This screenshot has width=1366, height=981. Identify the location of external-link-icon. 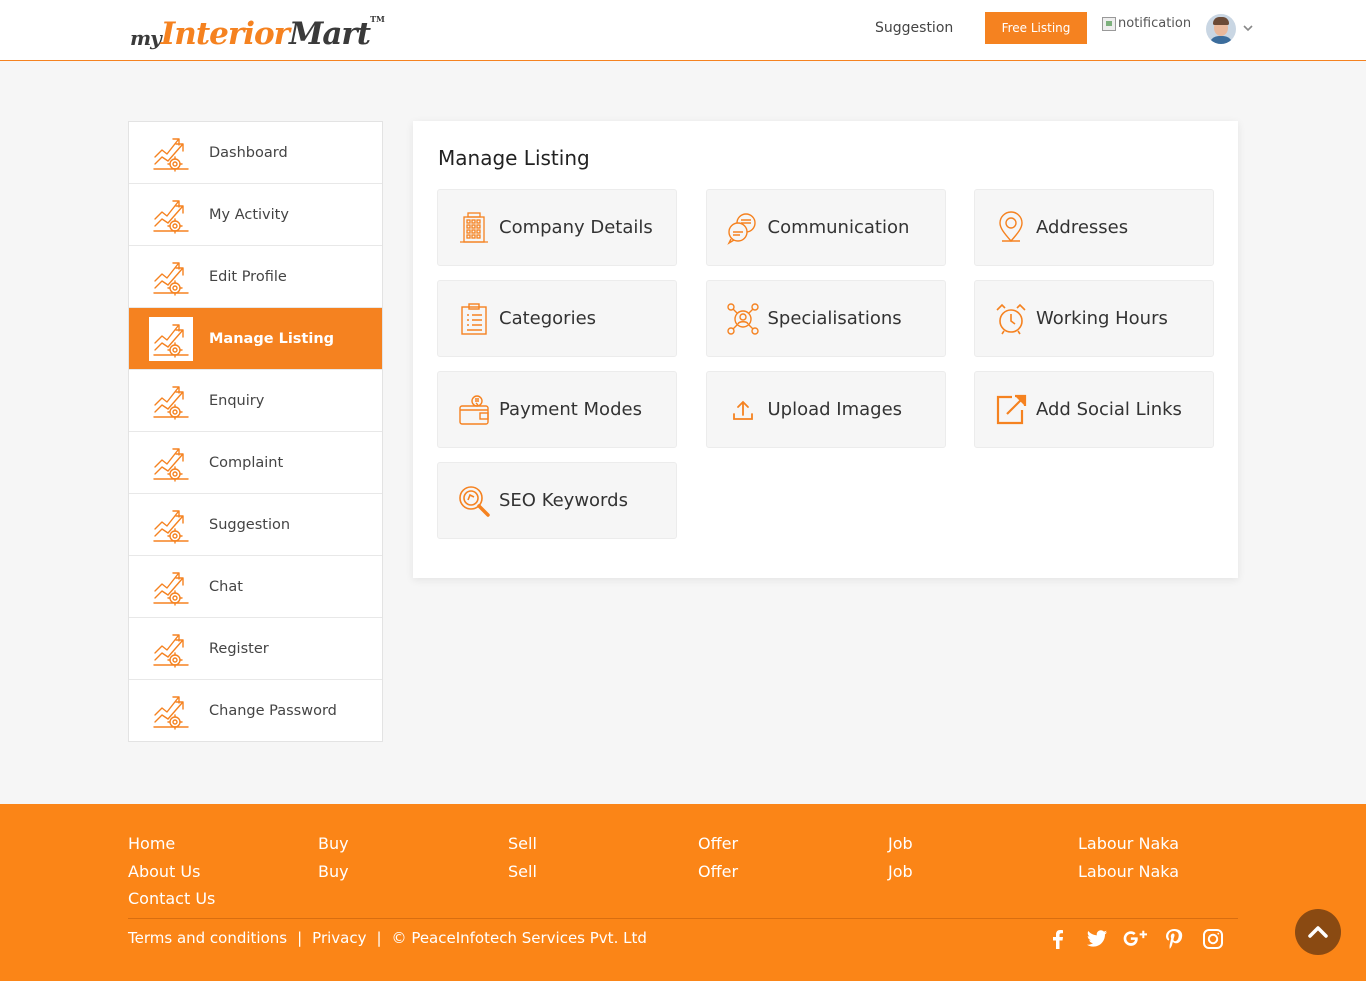
(1011, 410).